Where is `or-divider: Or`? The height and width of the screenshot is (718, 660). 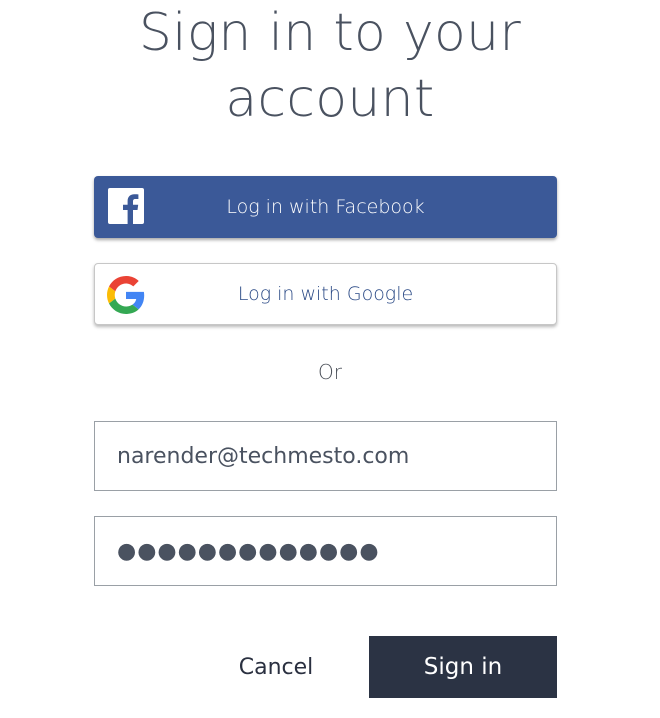 or-divider: Or is located at coordinates (330, 372).